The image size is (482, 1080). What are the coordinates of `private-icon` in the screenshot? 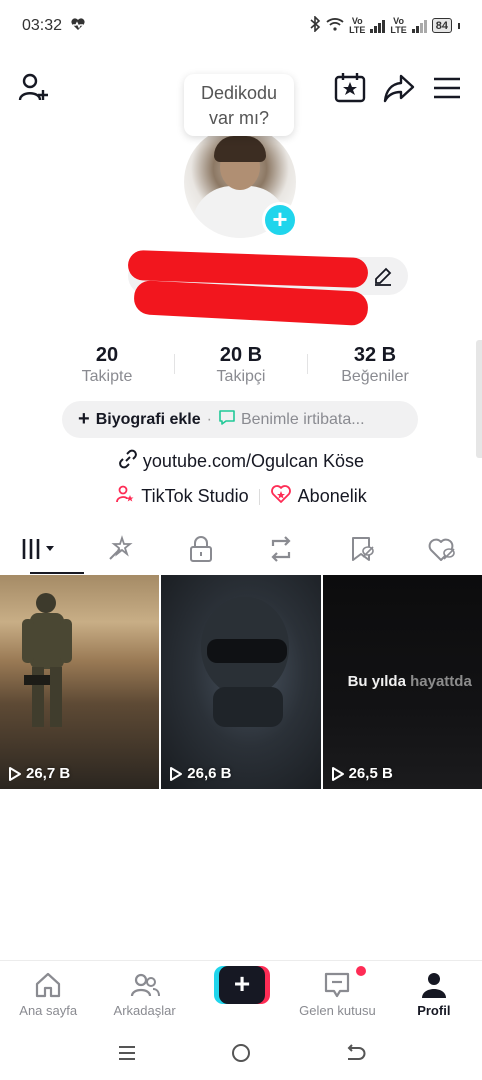 It's located at (201, 551).